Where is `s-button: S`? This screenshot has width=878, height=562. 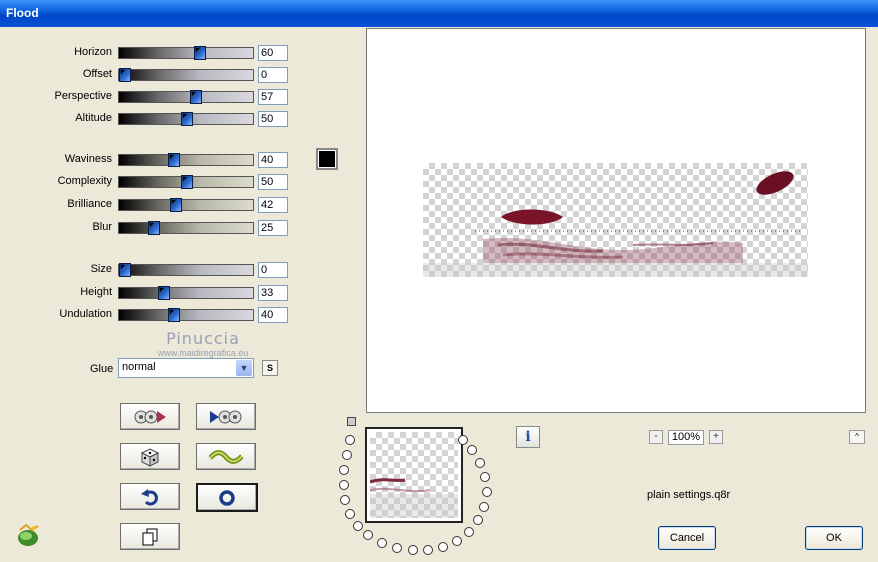
s-button: S is located at coordinates (270, 368).